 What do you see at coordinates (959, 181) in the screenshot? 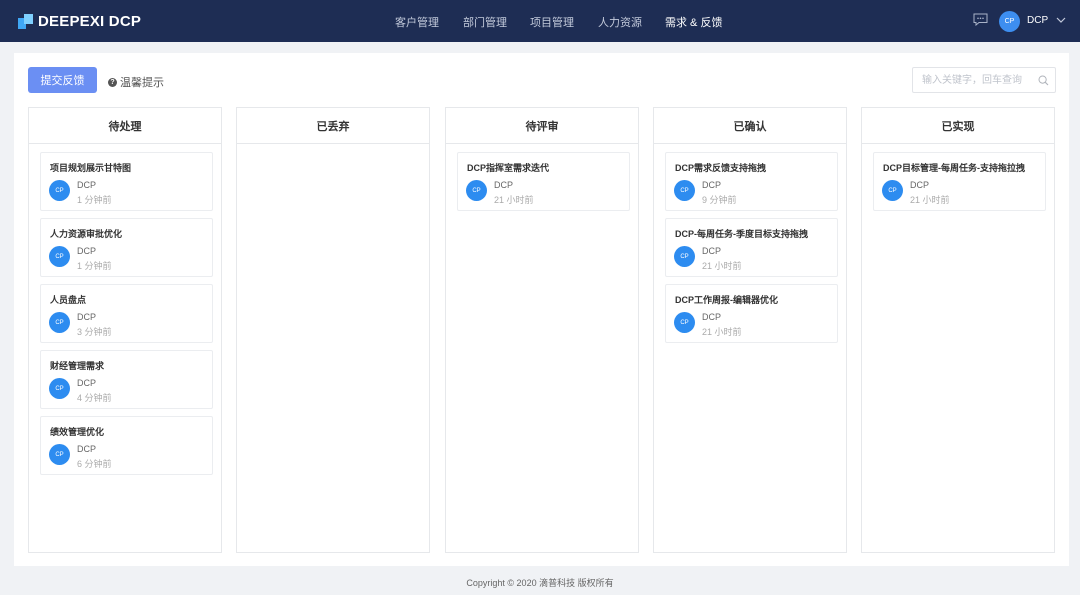
I see `feedback-card: DCP目标管理-每周任务-支持拖拉拽 CP DCP 21 小时前` at bounding box center [959, 181].